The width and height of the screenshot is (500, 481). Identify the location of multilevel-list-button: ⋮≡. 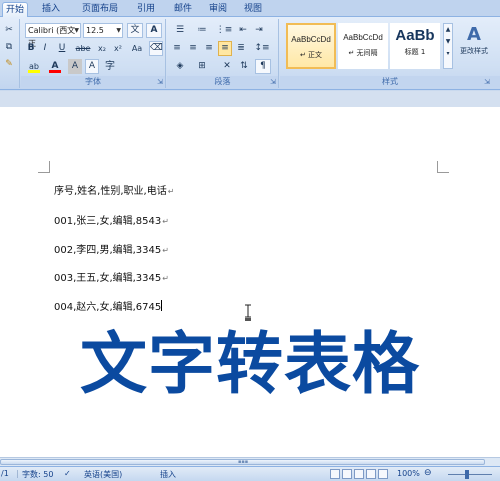
(224, 30).